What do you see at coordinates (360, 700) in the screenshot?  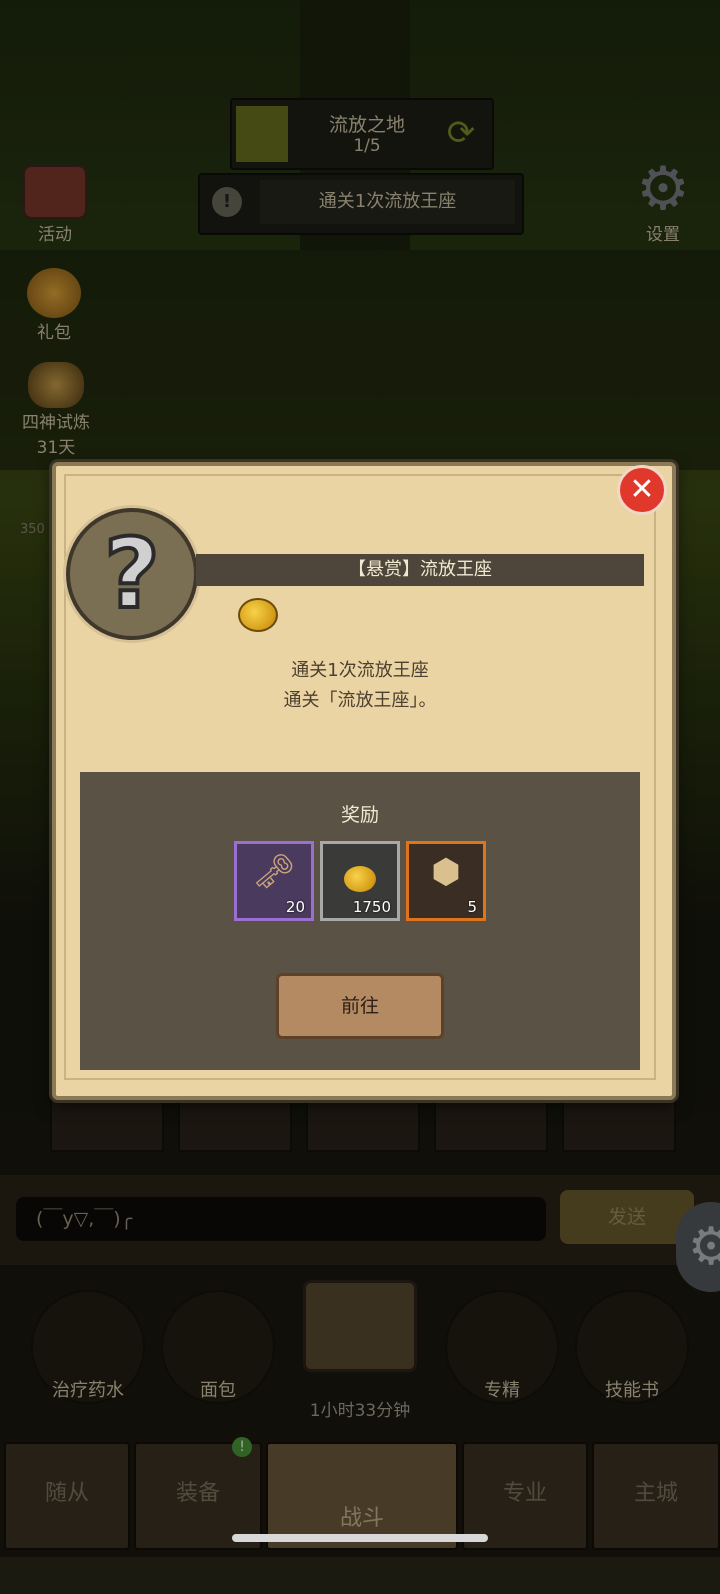 I see `quest-description: 通关「流放王座」。` at bounding box center [360, 700].